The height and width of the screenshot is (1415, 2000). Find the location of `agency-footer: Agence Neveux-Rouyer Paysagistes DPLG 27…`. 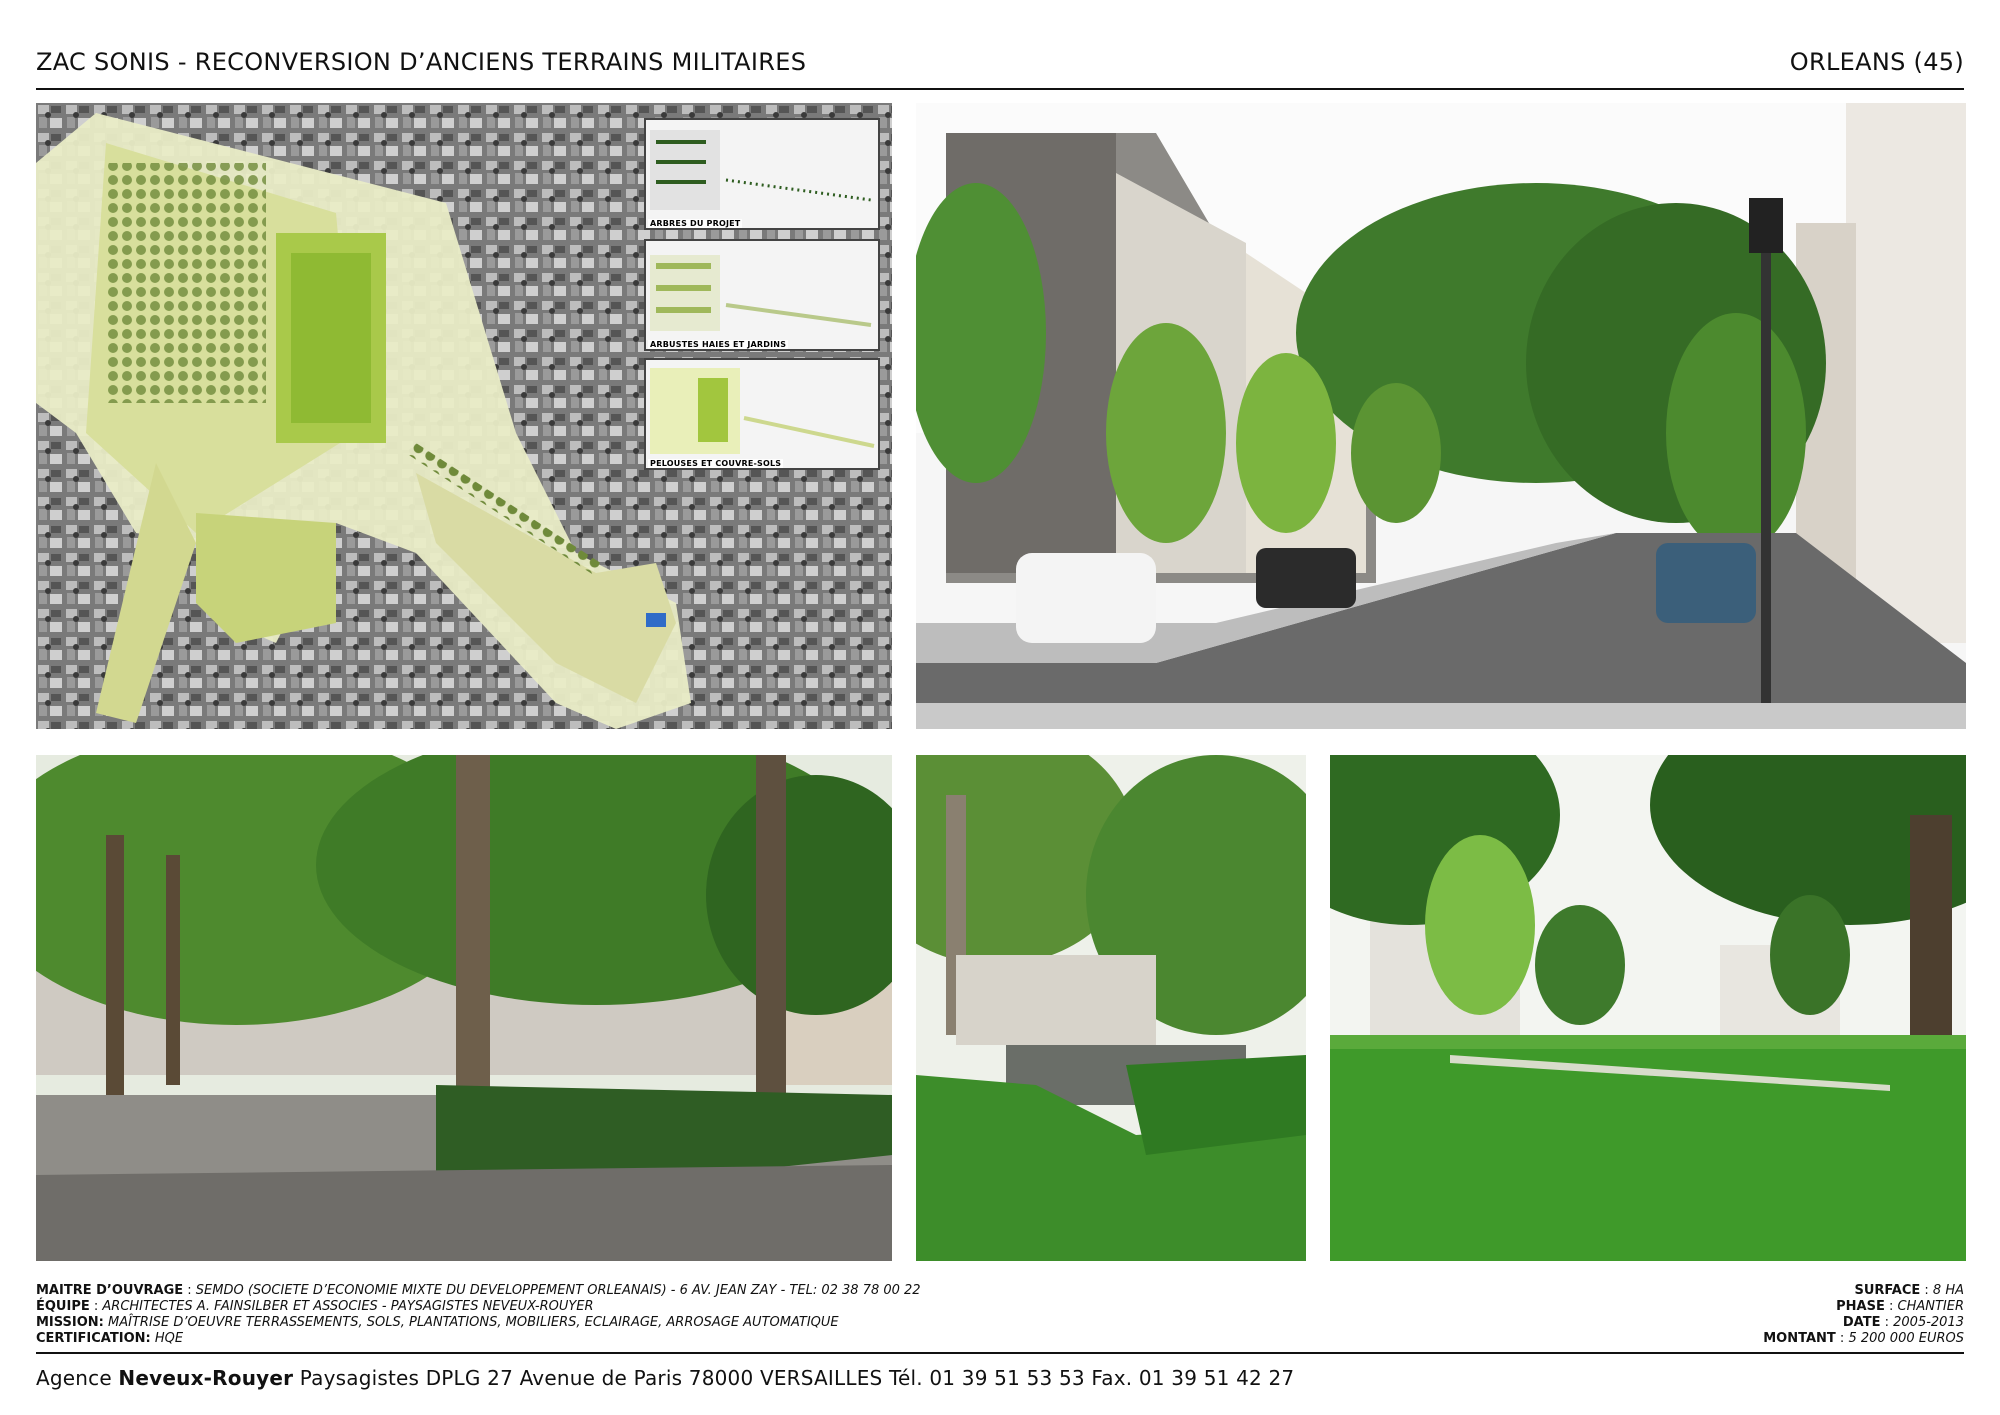

agency-footer: Agence Neveux-Rouyer Paysagistes DPLG 27… is located at coordinates (665, 1378).